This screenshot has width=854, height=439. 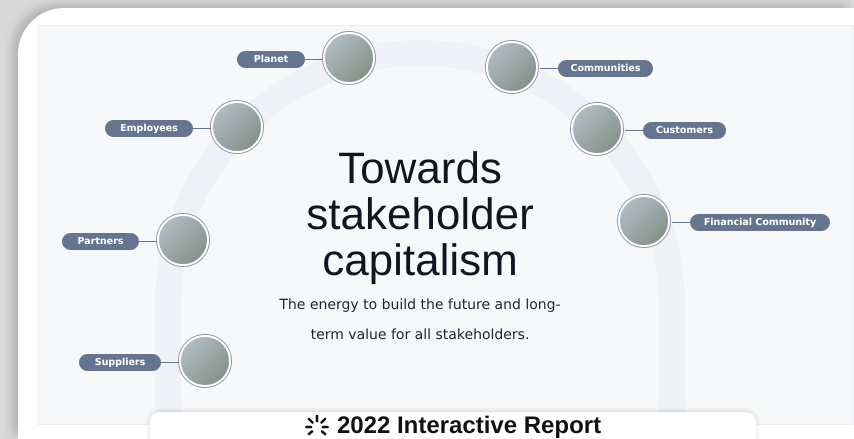 I want to click on stakeholder-label: Financial Community, so click(x=760, y=222).